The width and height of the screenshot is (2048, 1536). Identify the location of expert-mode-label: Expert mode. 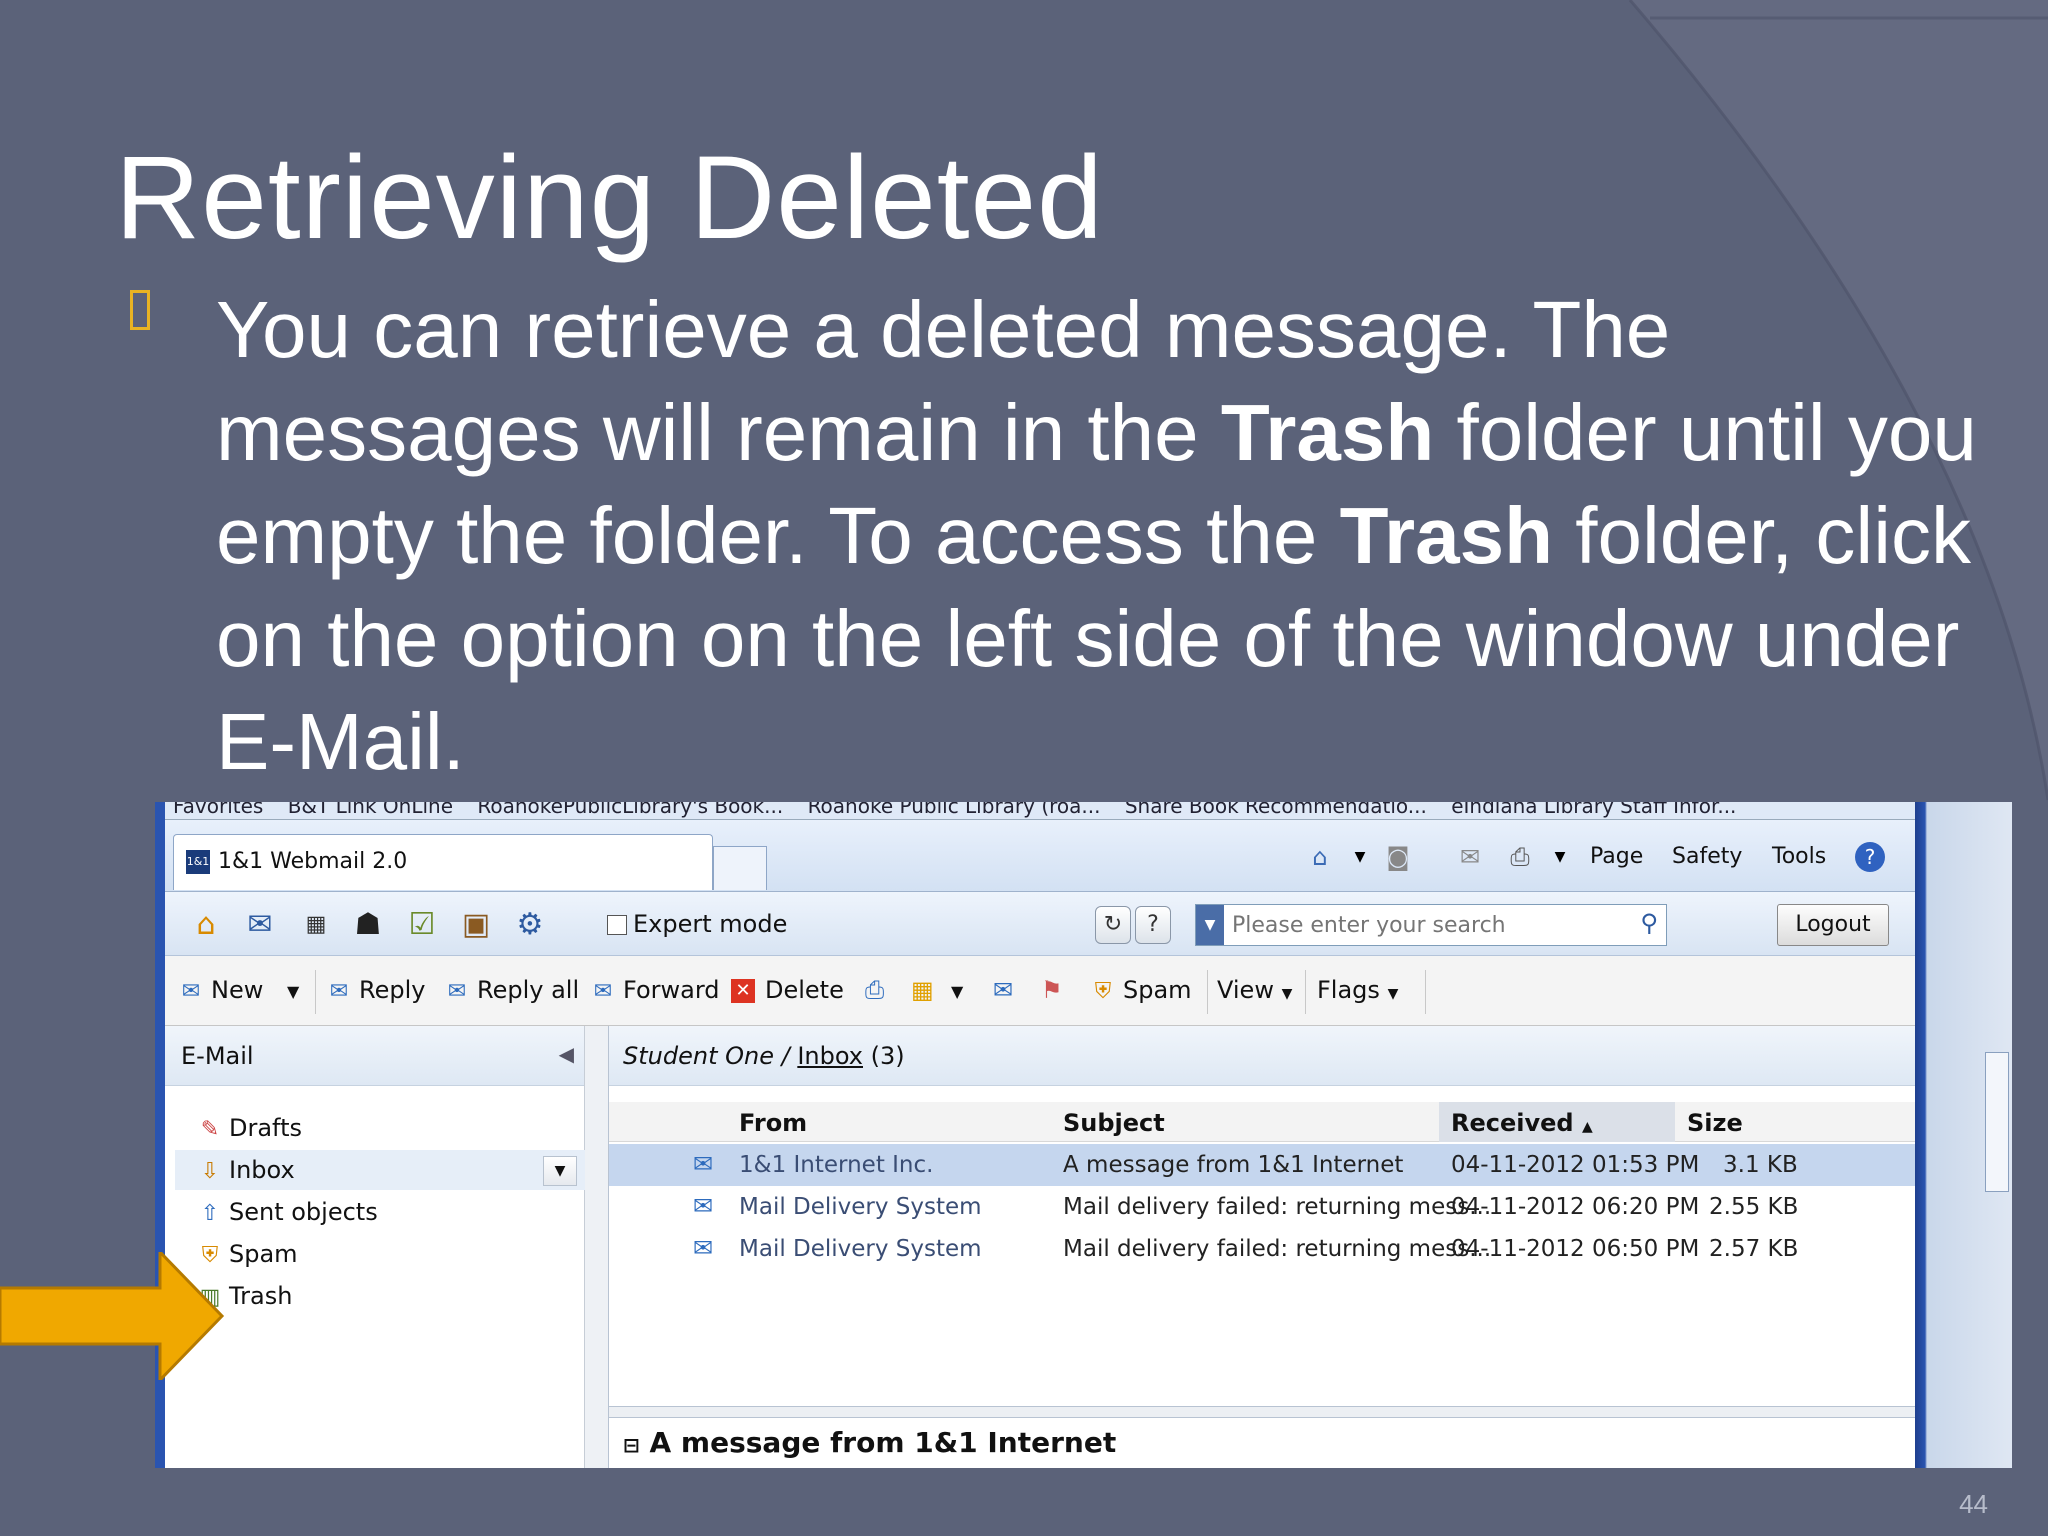
(710, 924).